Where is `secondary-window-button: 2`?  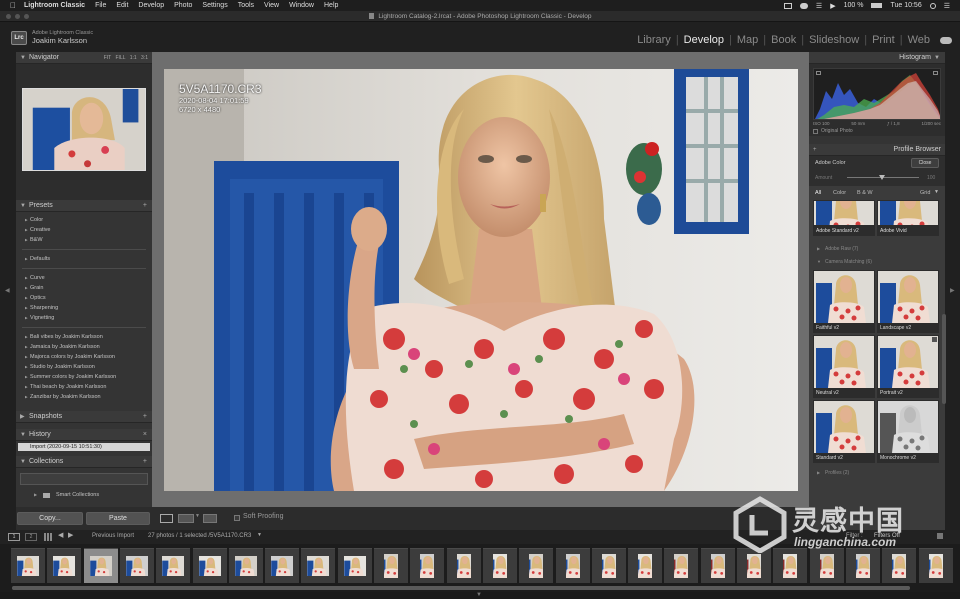 secondary-window-button: 2 is located at coordinates (31, 537).